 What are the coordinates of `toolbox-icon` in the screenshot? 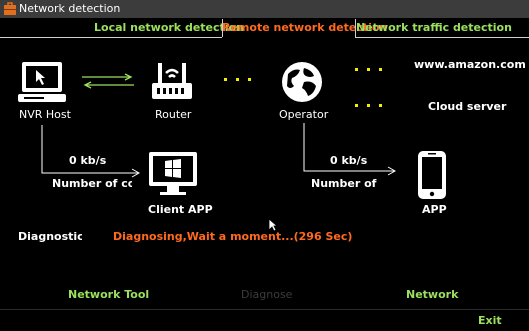 It's located at (10, 8).